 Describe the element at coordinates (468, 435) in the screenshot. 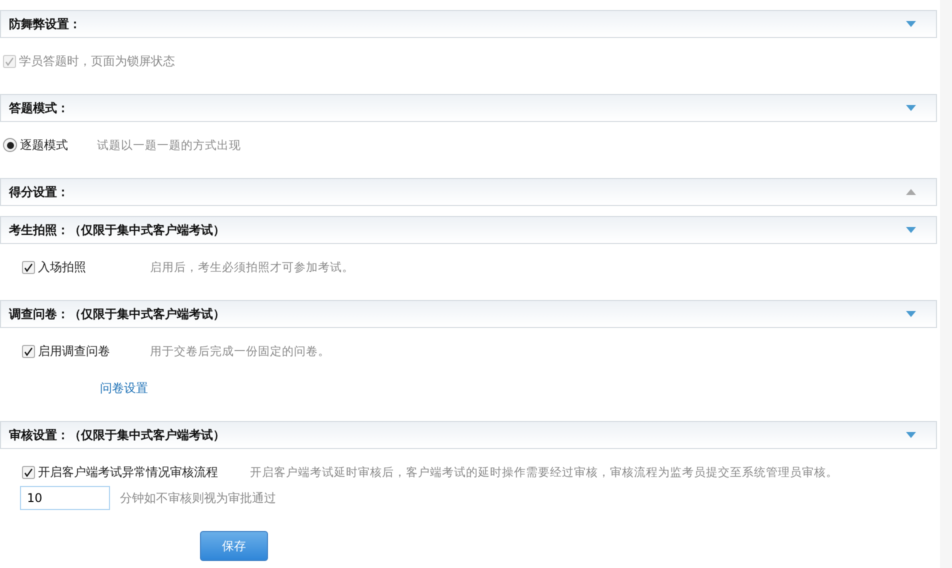

I see `section-header: 审核设置：（仅限于集中式客户端考试）` at that location.